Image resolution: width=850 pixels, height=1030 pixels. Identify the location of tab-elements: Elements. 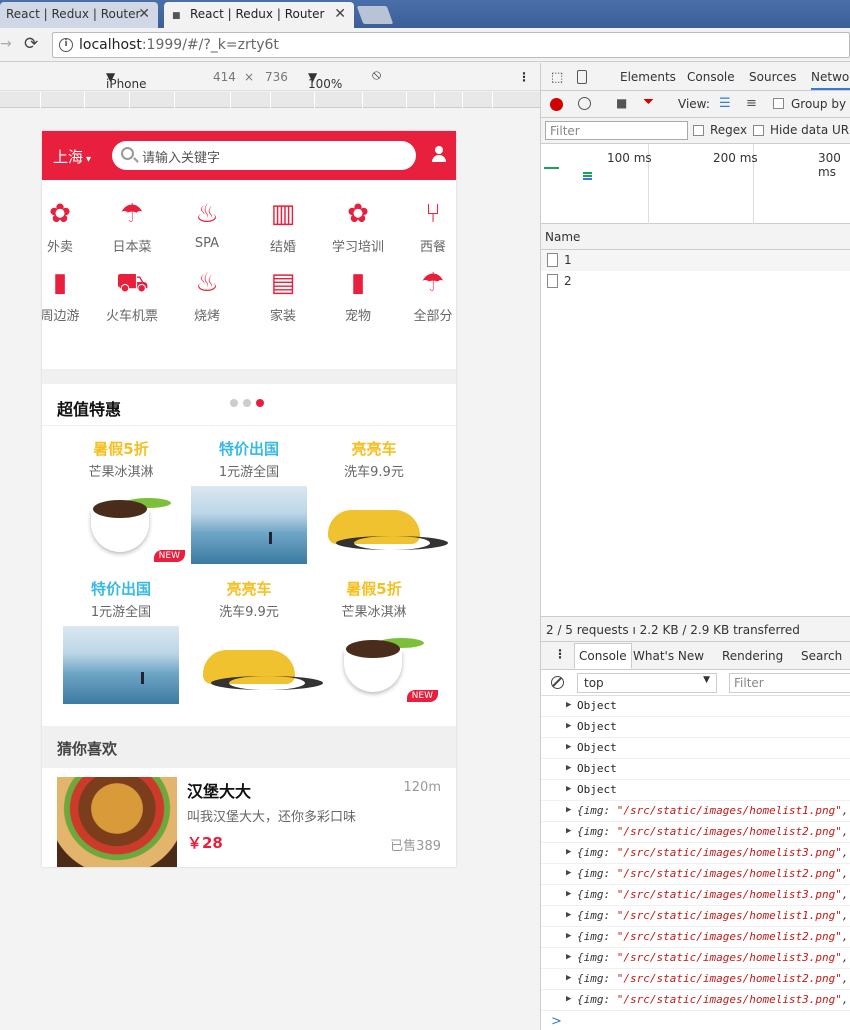
(648, 77).